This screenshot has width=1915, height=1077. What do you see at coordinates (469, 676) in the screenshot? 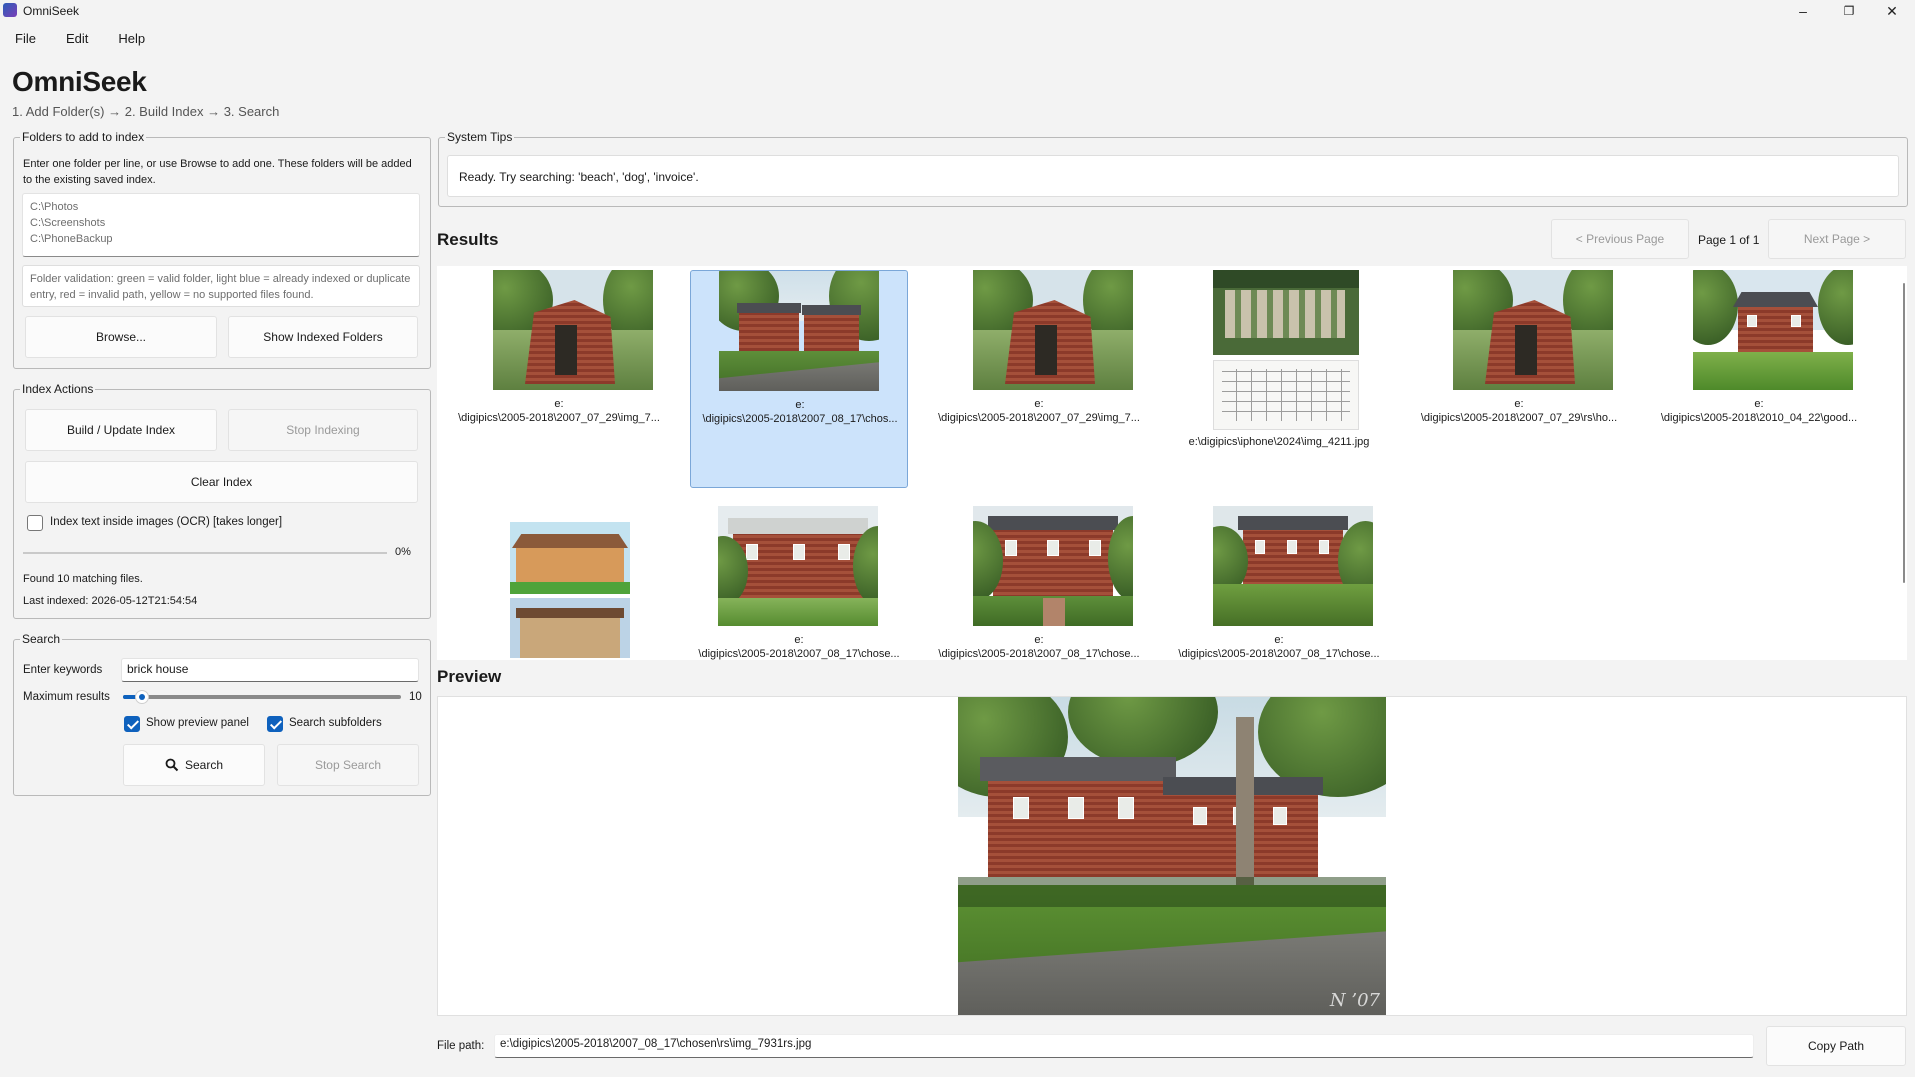
I see `preview-title: Preview` at bounding box center [469, 676].